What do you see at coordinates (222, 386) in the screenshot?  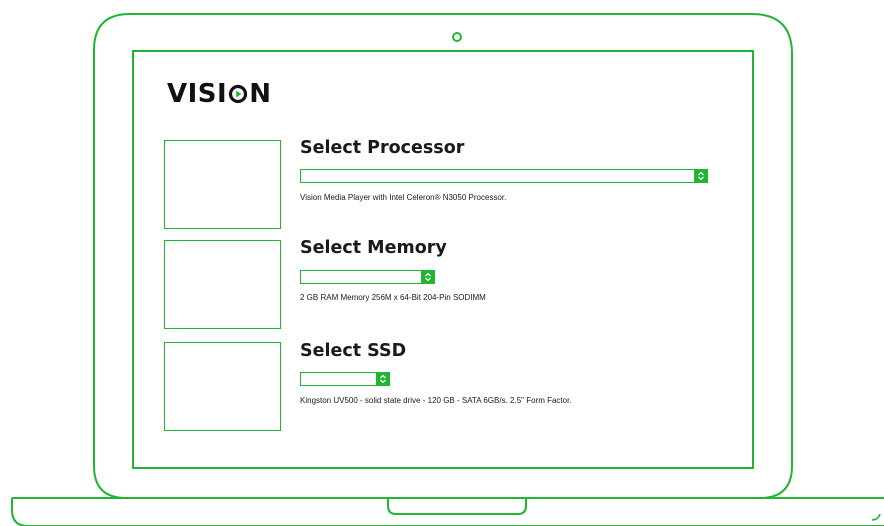 I see `ssd-image` at bounding box center [222, 386].